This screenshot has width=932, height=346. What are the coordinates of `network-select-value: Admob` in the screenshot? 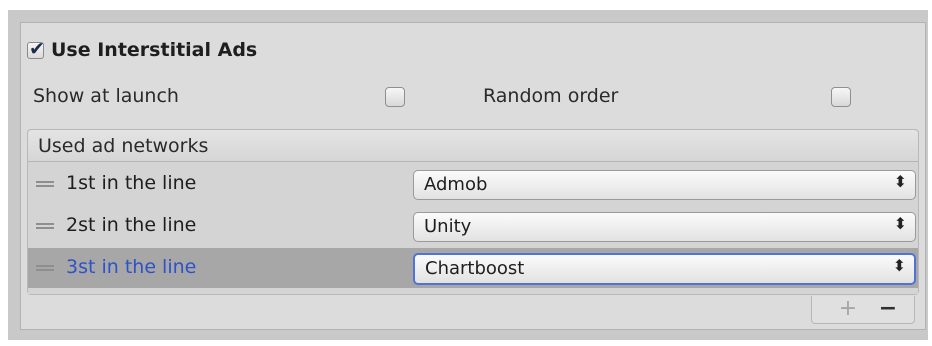 It's located at (456, 184).